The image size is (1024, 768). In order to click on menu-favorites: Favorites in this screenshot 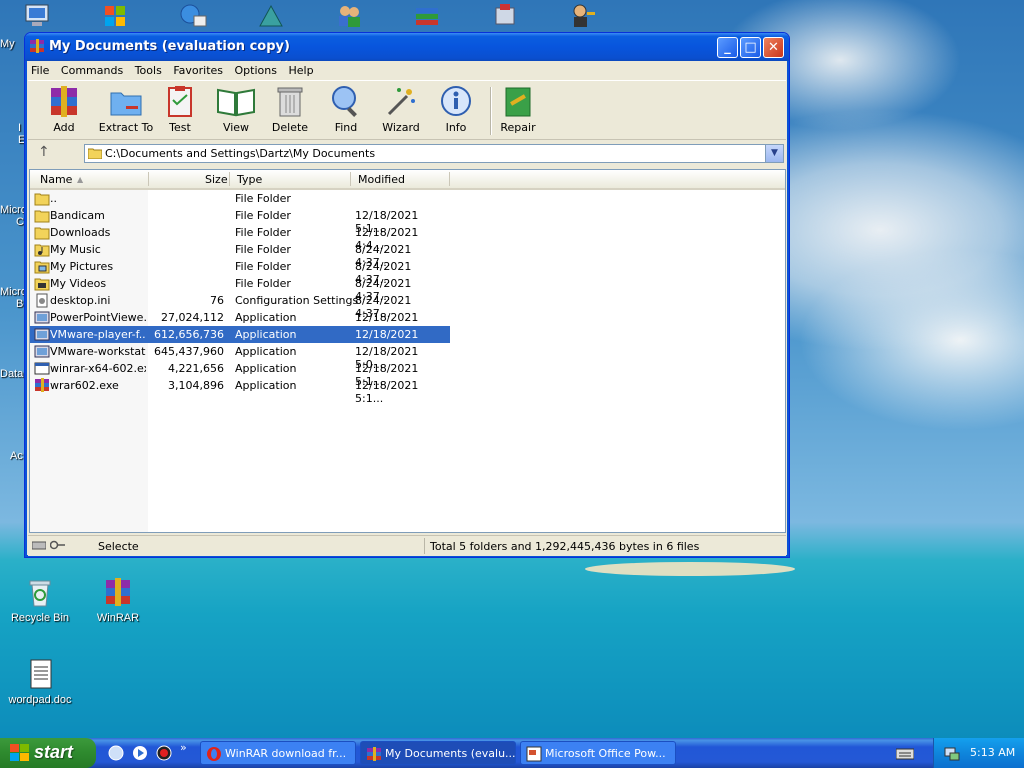, I will do `click(199, 69)`.